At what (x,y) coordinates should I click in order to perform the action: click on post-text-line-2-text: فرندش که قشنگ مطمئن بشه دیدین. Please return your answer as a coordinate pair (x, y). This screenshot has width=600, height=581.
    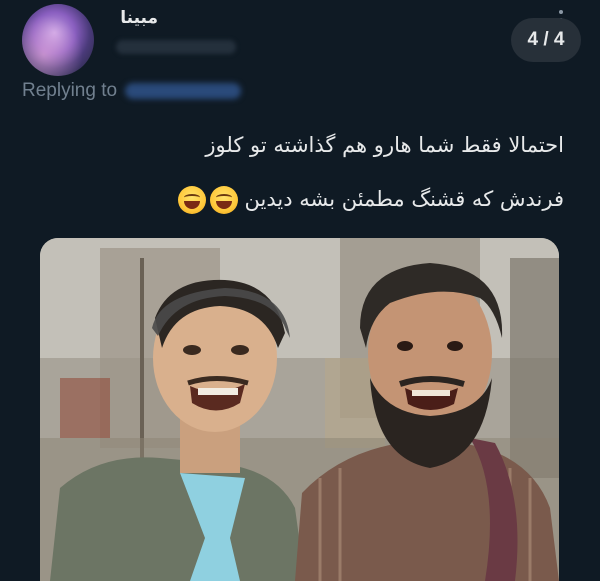
    Looking at the image, I should click on (404, 199).